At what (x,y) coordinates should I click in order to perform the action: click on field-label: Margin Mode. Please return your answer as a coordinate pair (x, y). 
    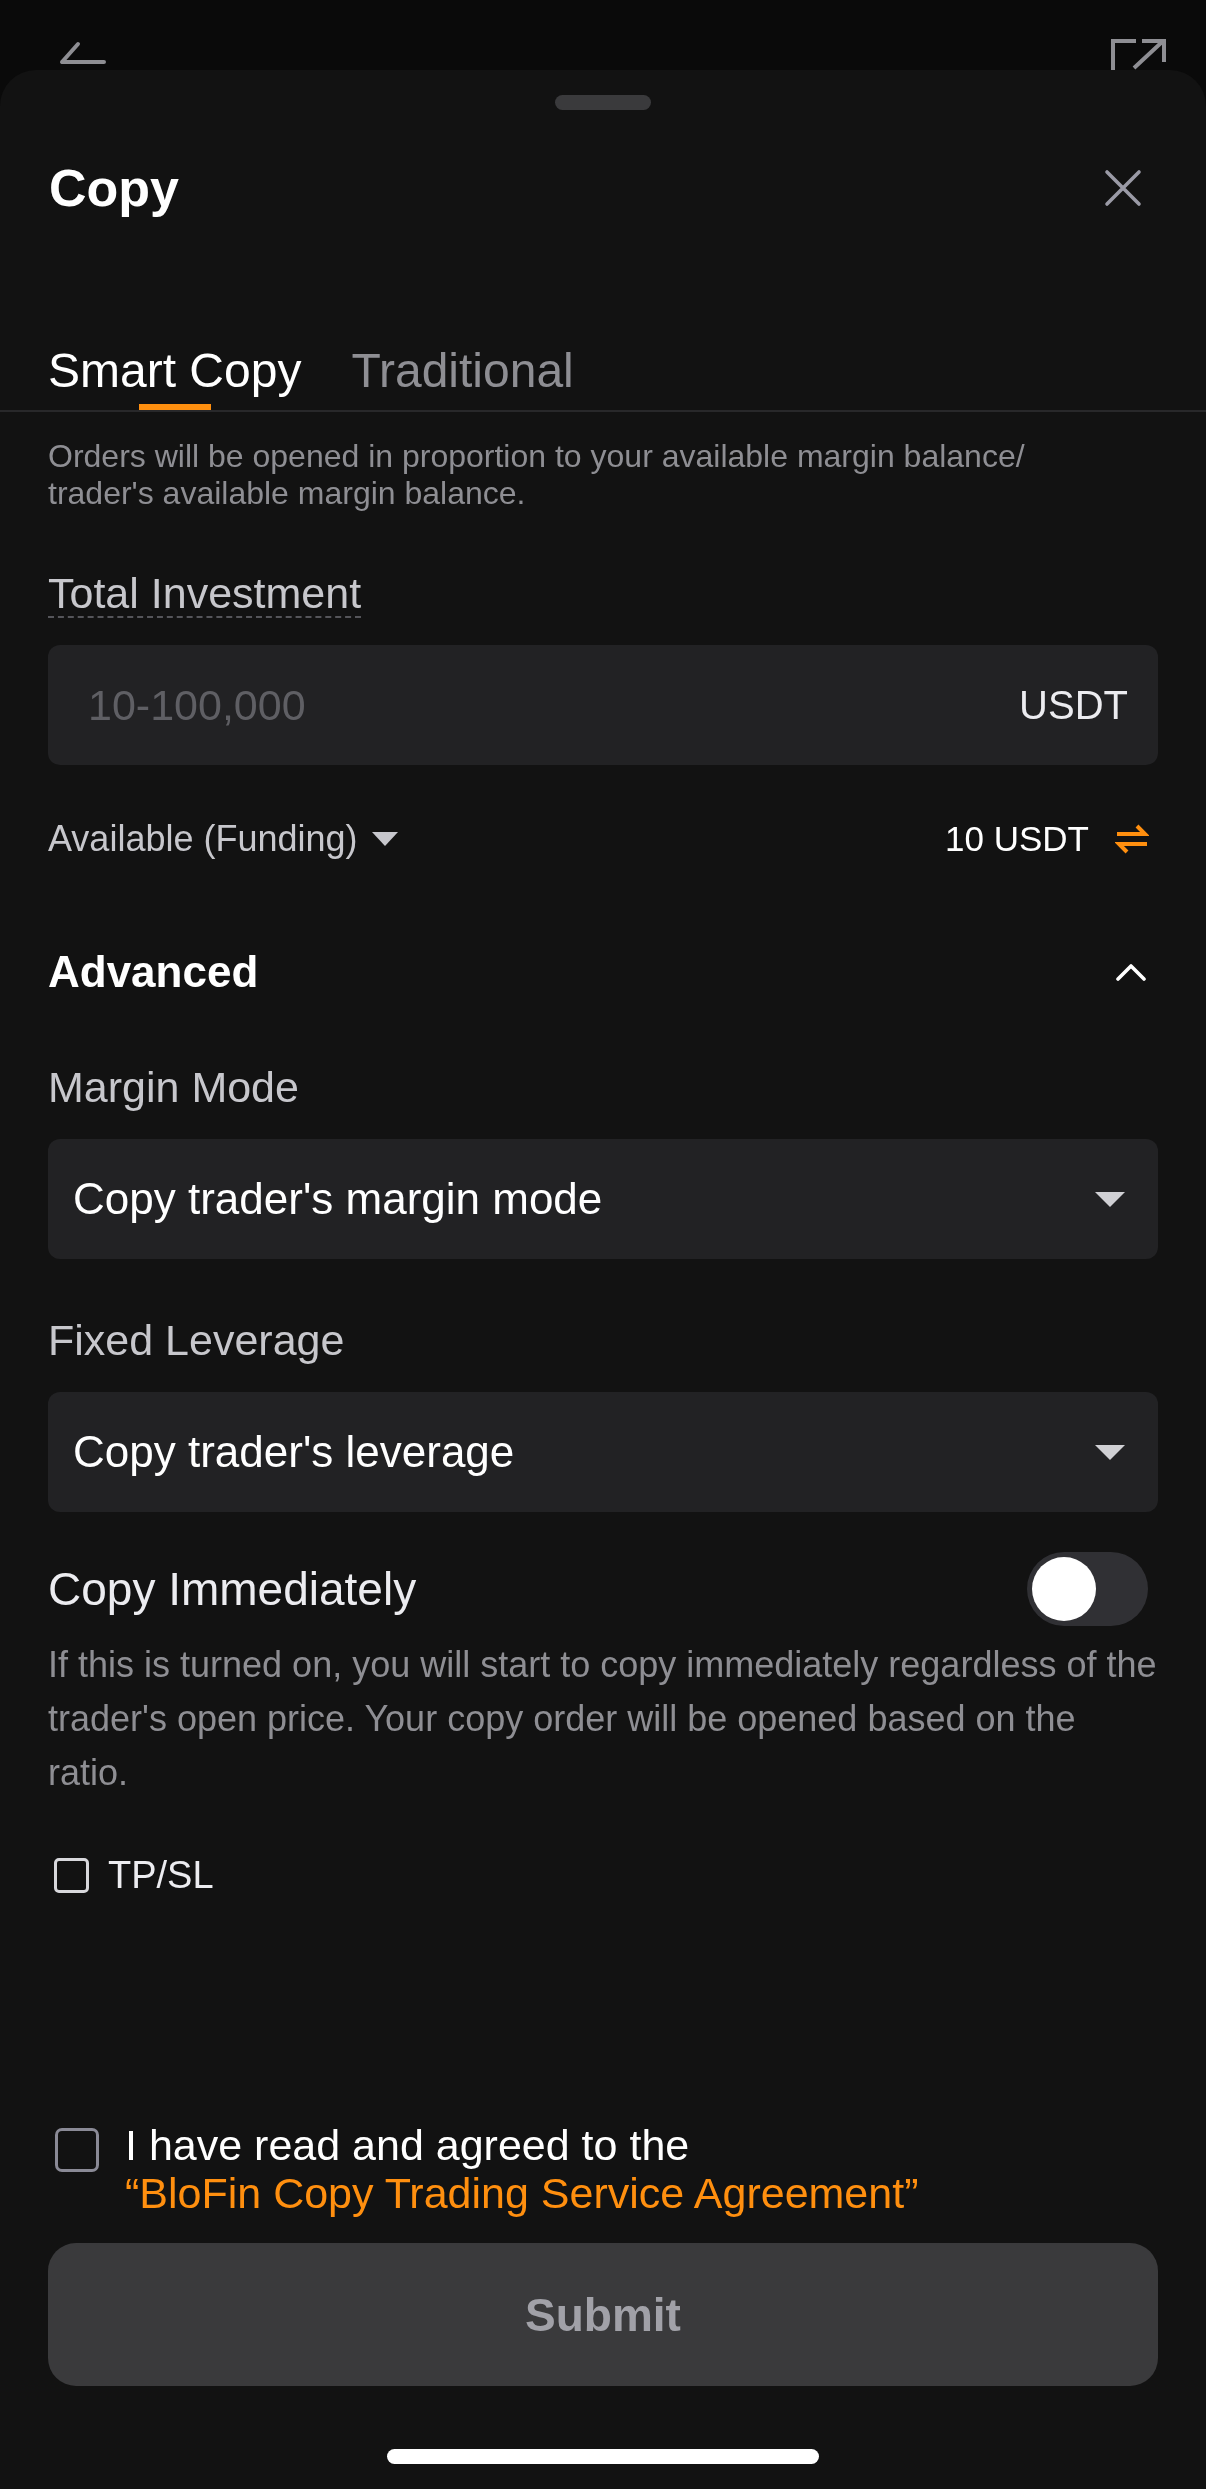
    Looking at the image, I should click on (174, 1087).